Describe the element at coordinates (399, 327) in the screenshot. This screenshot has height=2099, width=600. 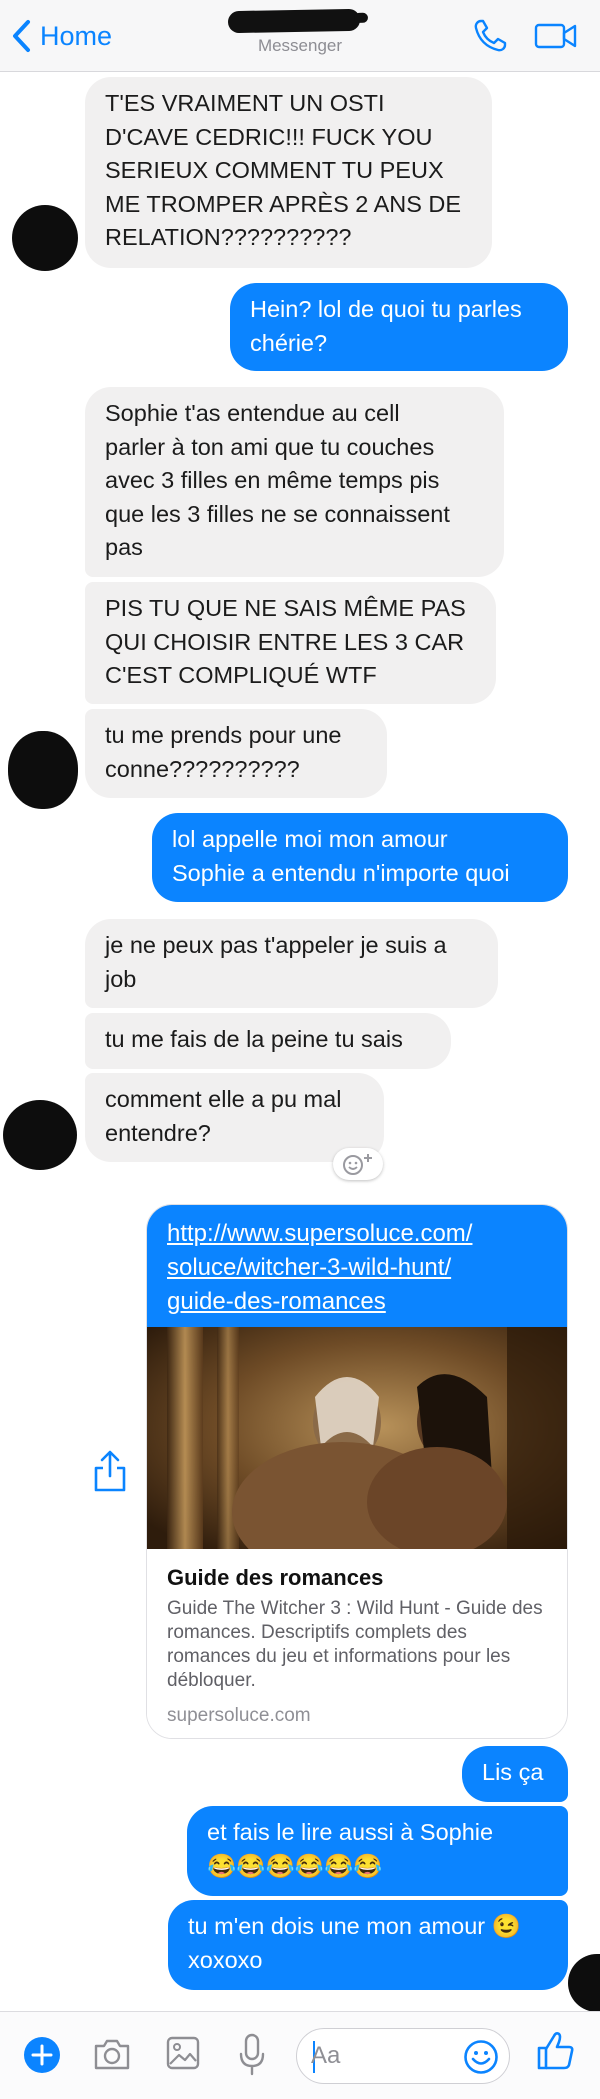
I see `message-outgoing: Hein? lol de quoi tu parles chérie?` at that location.